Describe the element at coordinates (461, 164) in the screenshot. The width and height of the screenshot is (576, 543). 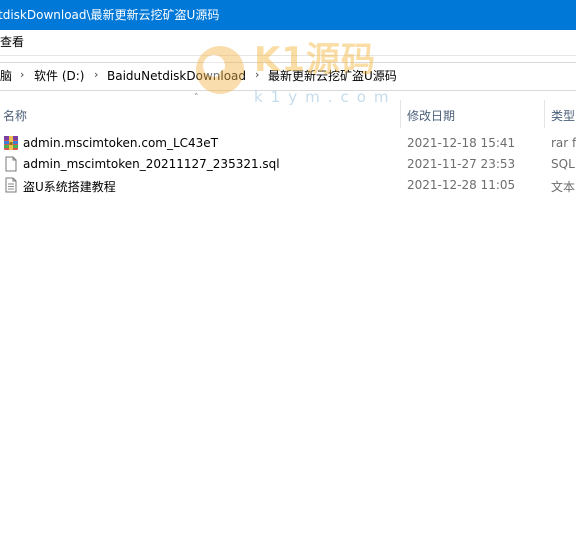
I see `file-date: 2021-11-27 23:53` at that location.